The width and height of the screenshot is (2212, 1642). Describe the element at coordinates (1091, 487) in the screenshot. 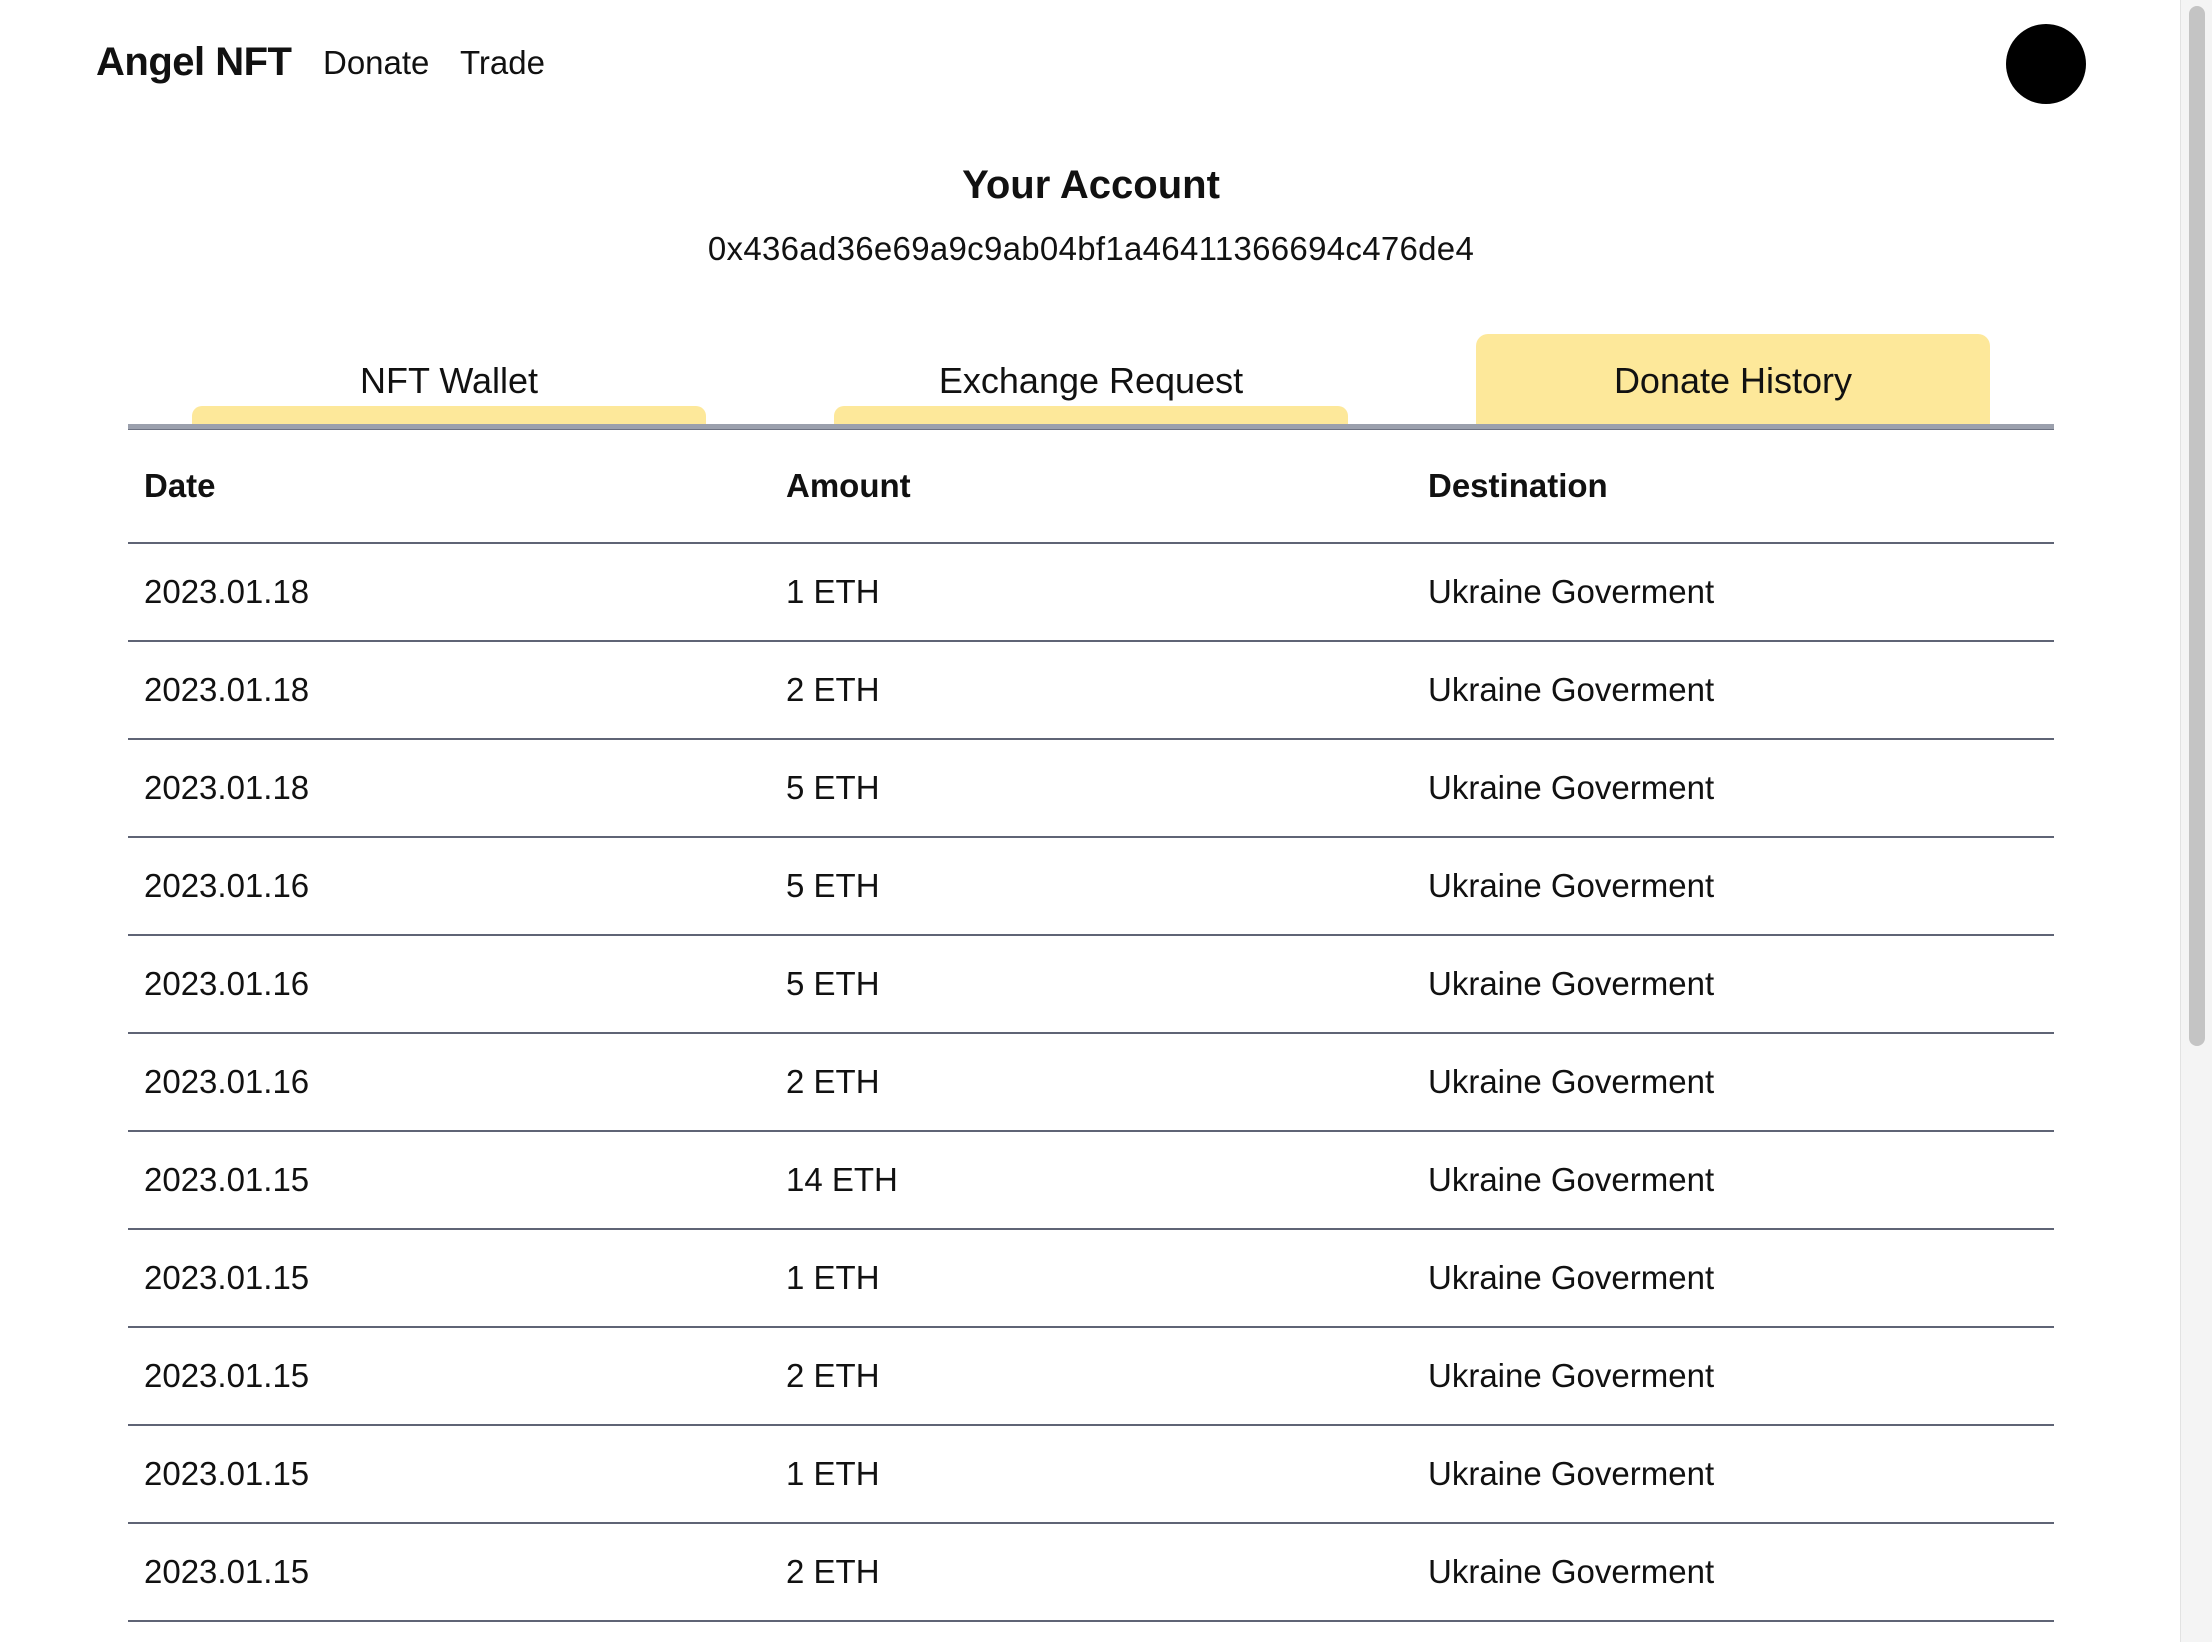

I see `table-header-row: Date Amount Destination` at that location.